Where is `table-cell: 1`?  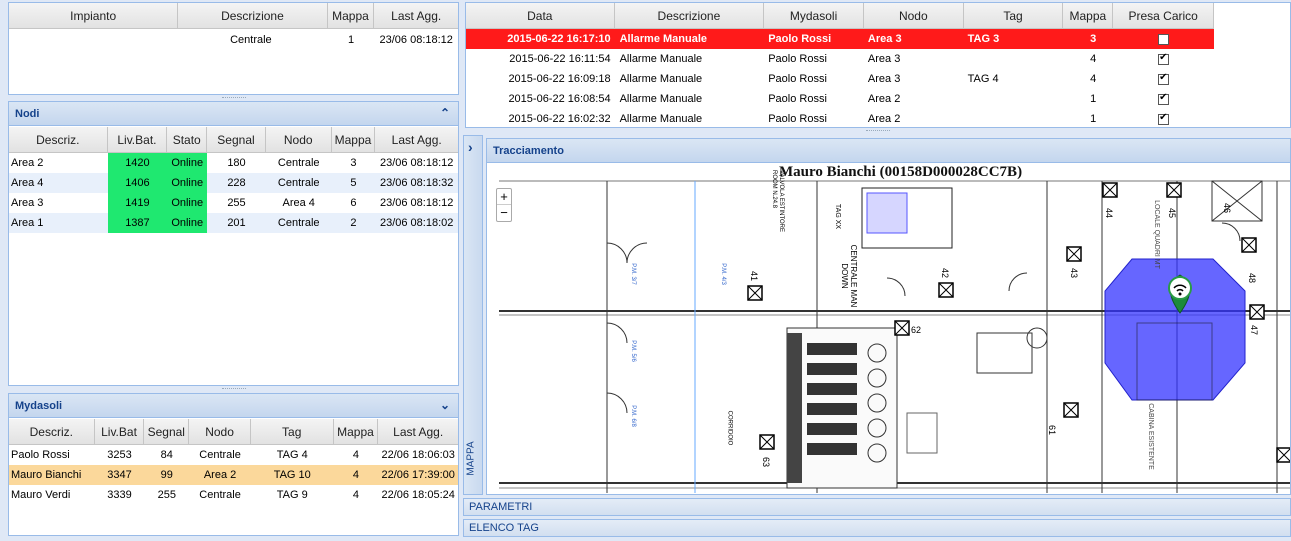
table-cell: 1 is located at coordinates (1093, 119).